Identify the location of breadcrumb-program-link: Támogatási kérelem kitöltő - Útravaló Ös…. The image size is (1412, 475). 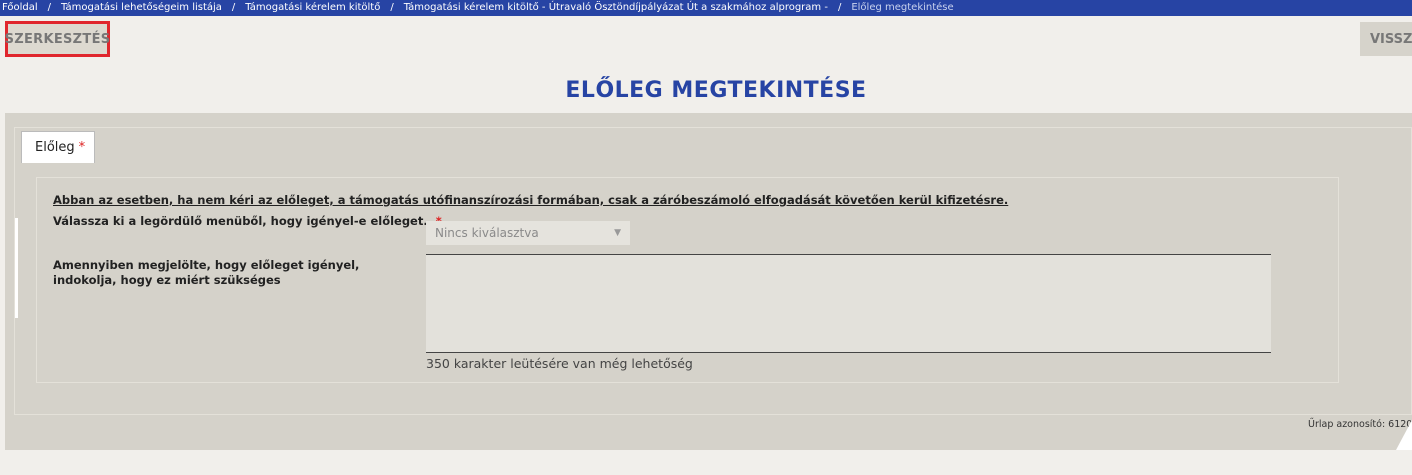
(616, 8).